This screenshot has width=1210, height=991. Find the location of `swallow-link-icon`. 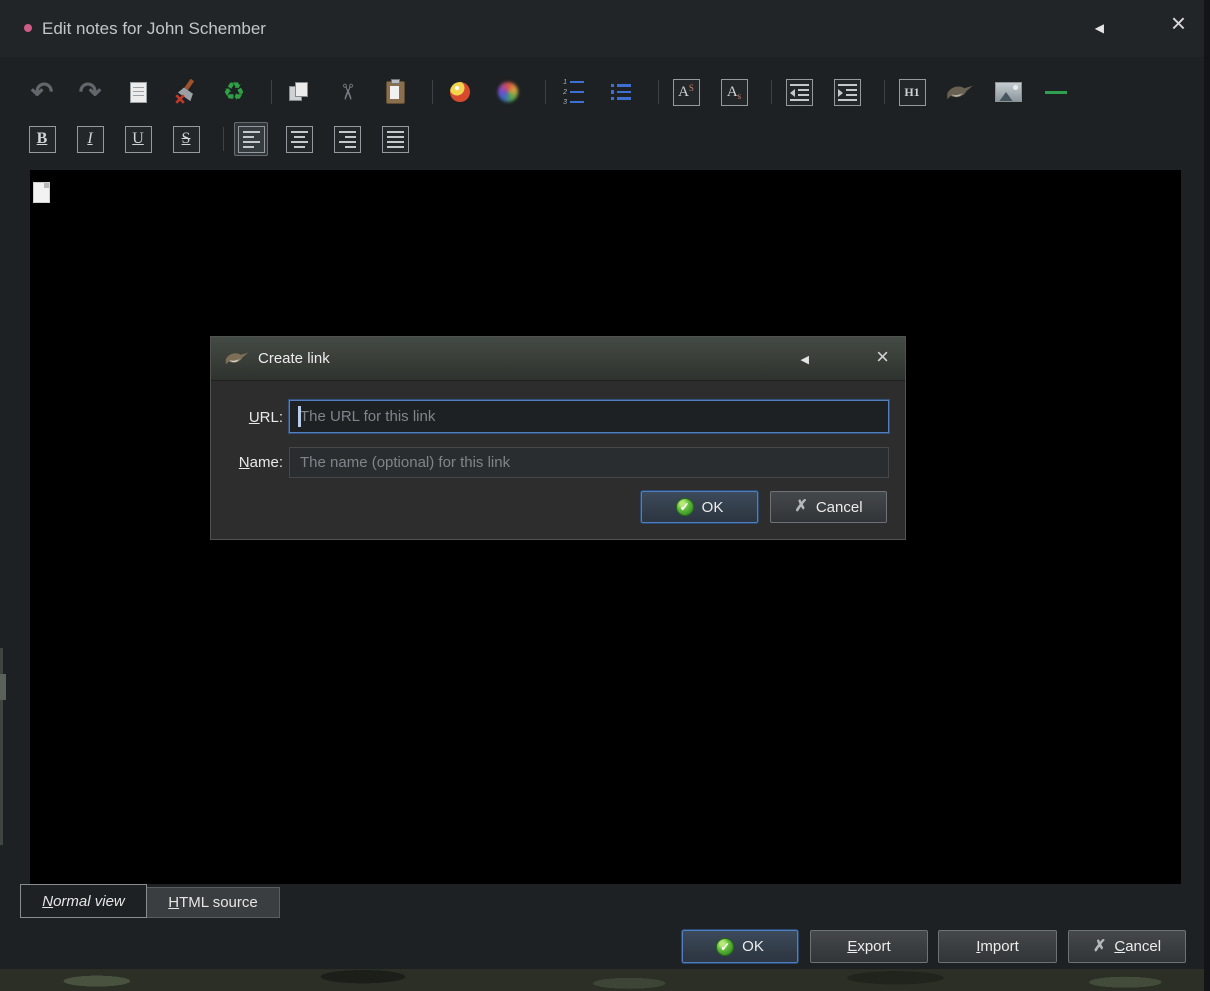

swallow-link-icon is located at coordinates (960, 92).